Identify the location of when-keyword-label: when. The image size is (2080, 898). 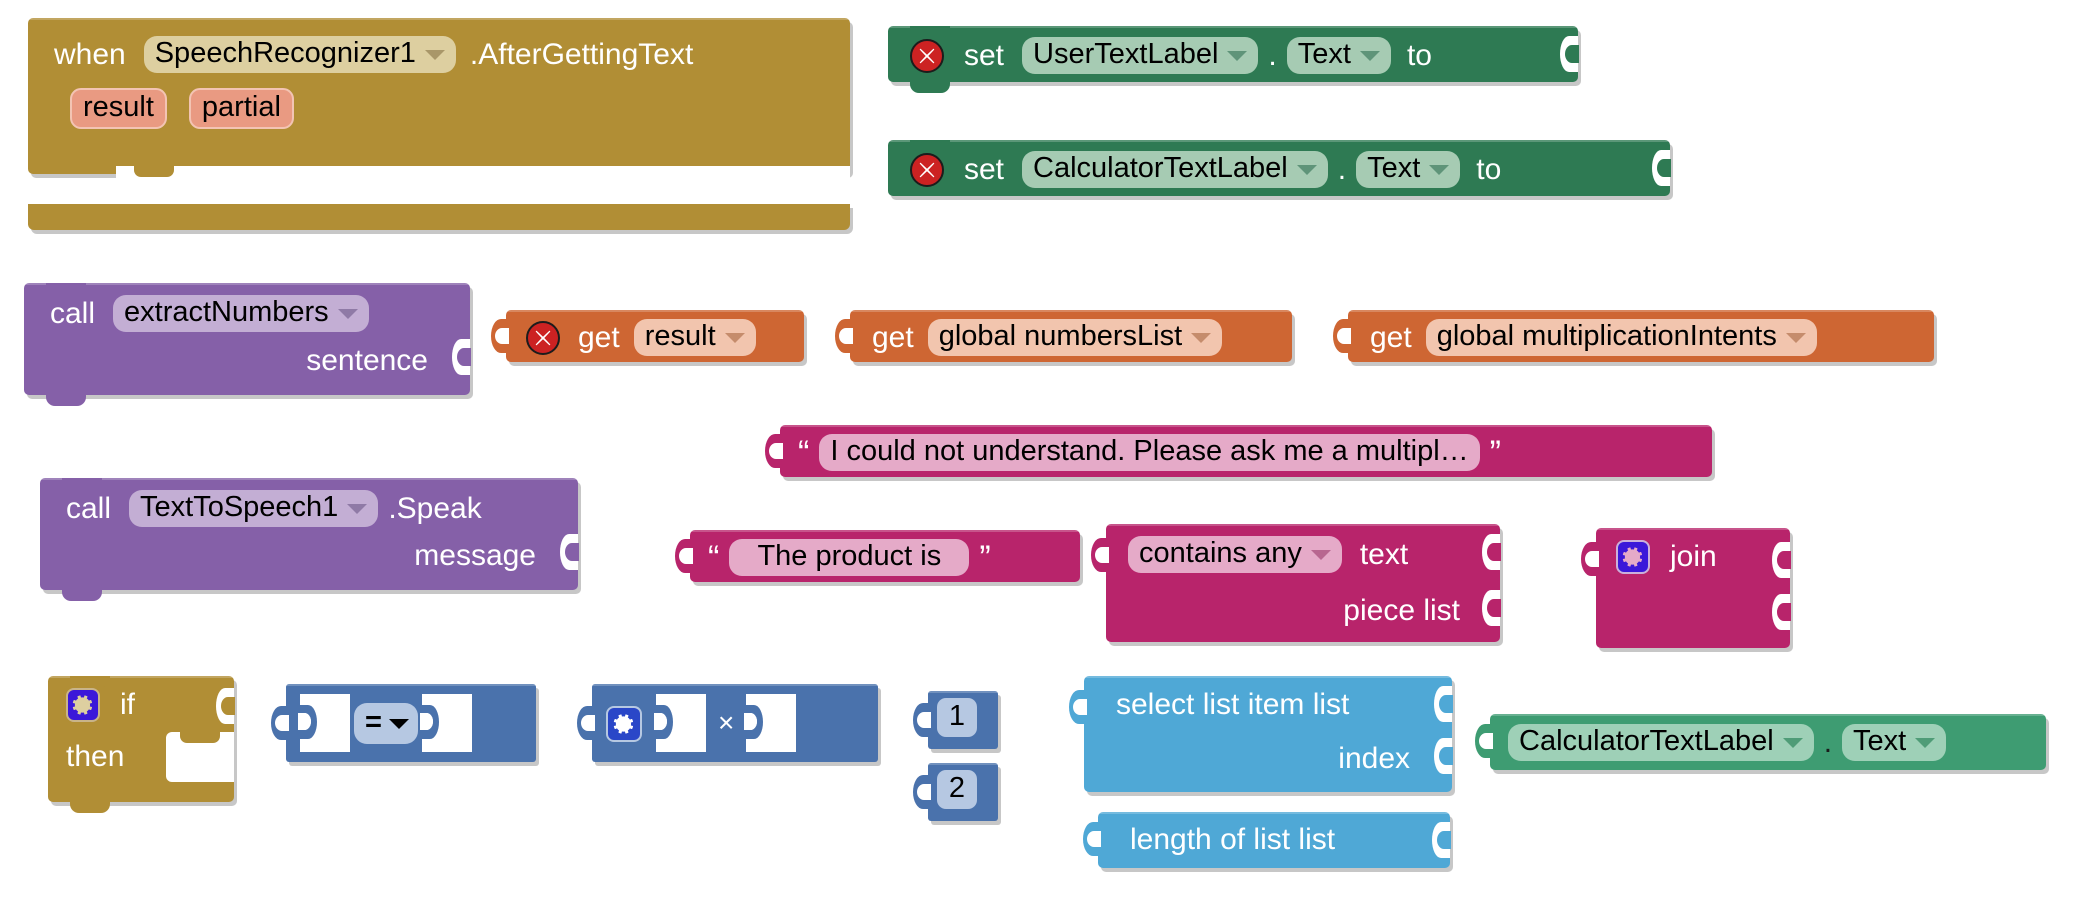
(90, 54).